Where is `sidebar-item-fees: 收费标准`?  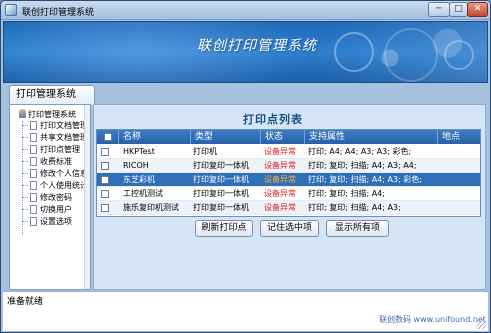 sidebar-item-fees: 收费标准 is located at coordinates (47, 161).